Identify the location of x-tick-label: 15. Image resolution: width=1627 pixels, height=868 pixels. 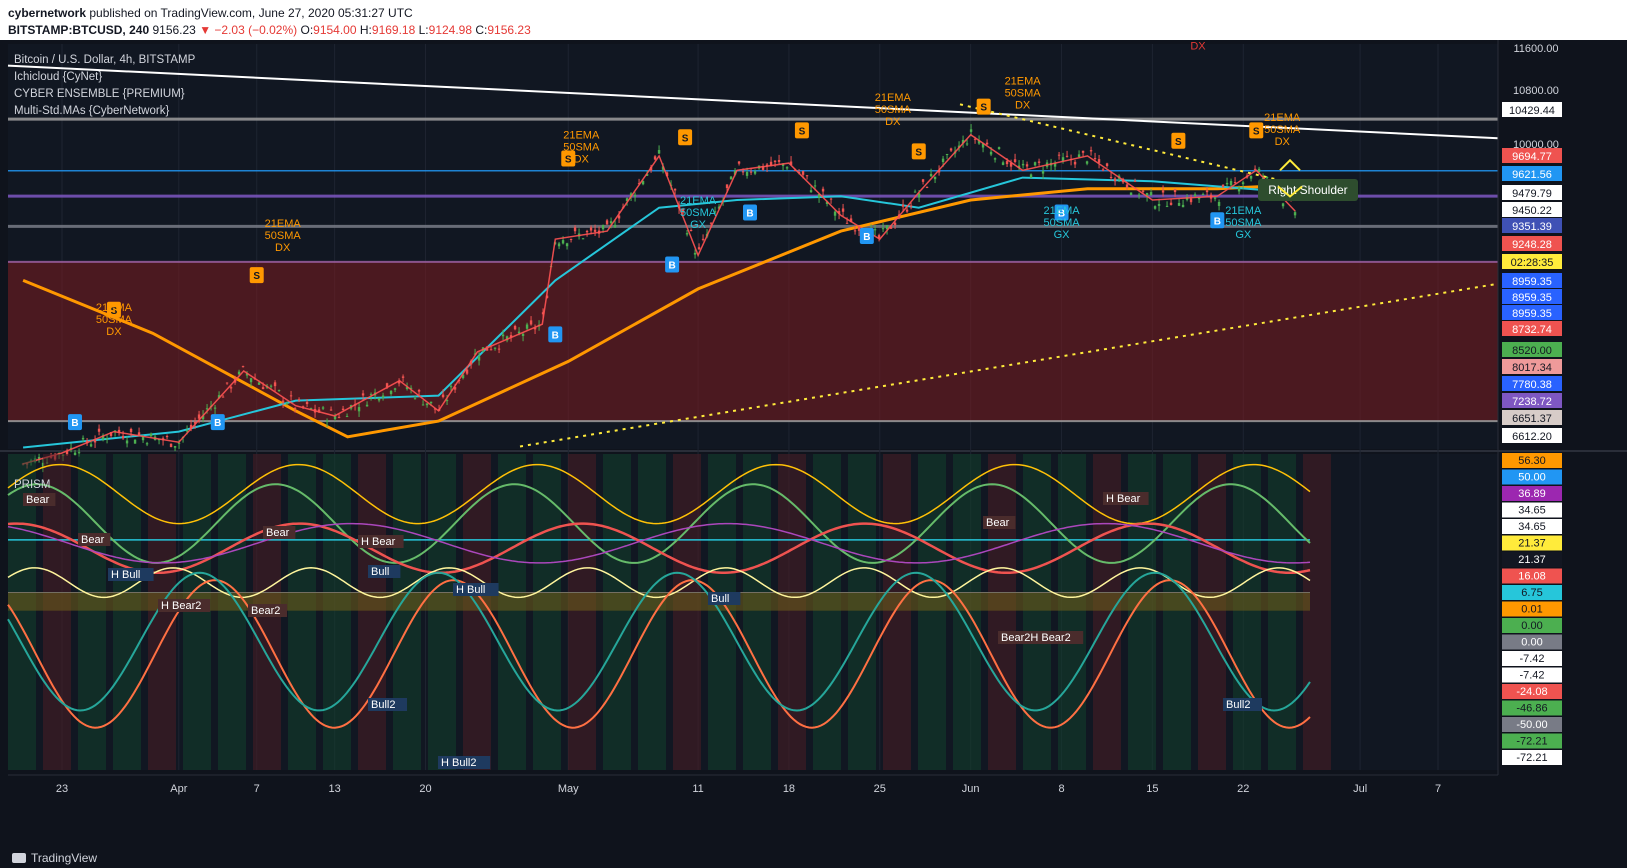
(1152, 789).